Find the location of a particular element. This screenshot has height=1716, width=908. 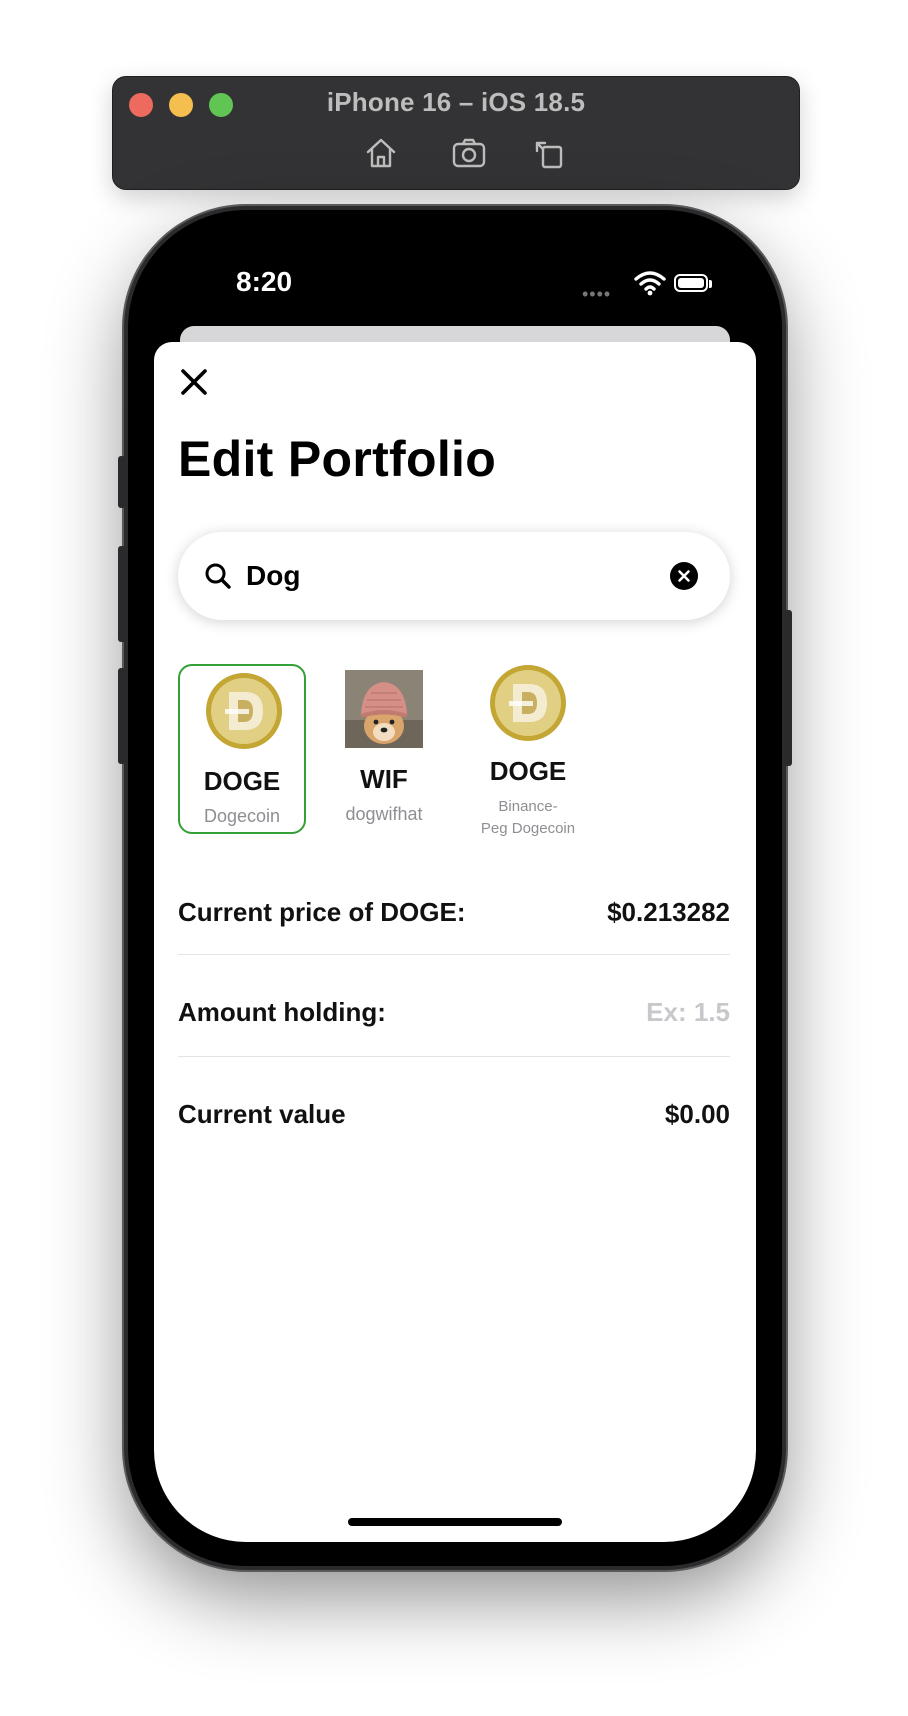

current-value-label: Current value is located at coordinates (262, 1113).